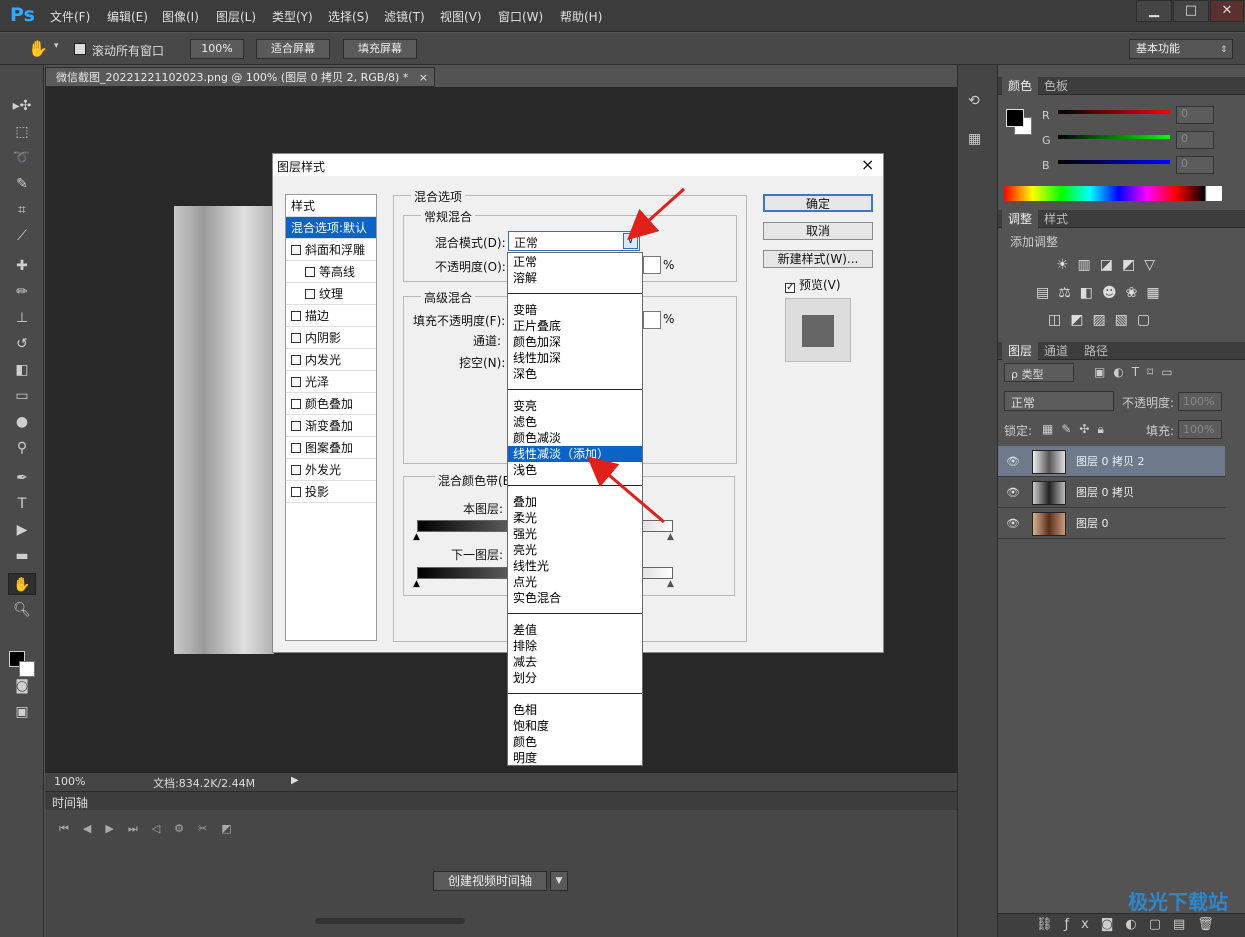  What do you see at coordinates (1015, 118) in the screenshot?
I see `color-foreground-swatch` at bounding box center [1015, 118].